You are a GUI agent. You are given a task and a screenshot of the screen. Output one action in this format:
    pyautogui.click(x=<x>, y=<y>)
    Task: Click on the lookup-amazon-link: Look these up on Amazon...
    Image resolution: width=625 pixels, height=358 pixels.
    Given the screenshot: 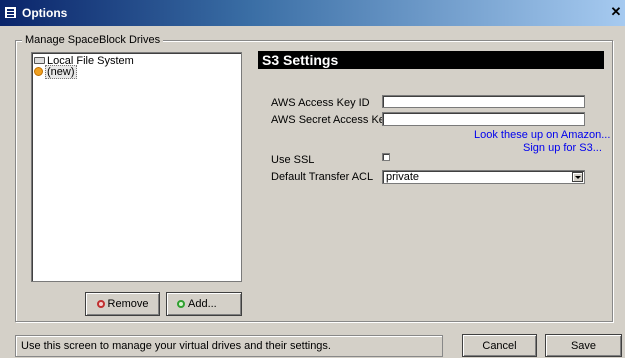 What is the action you would take?
    pyautogui.click(x=542, y=135)
    